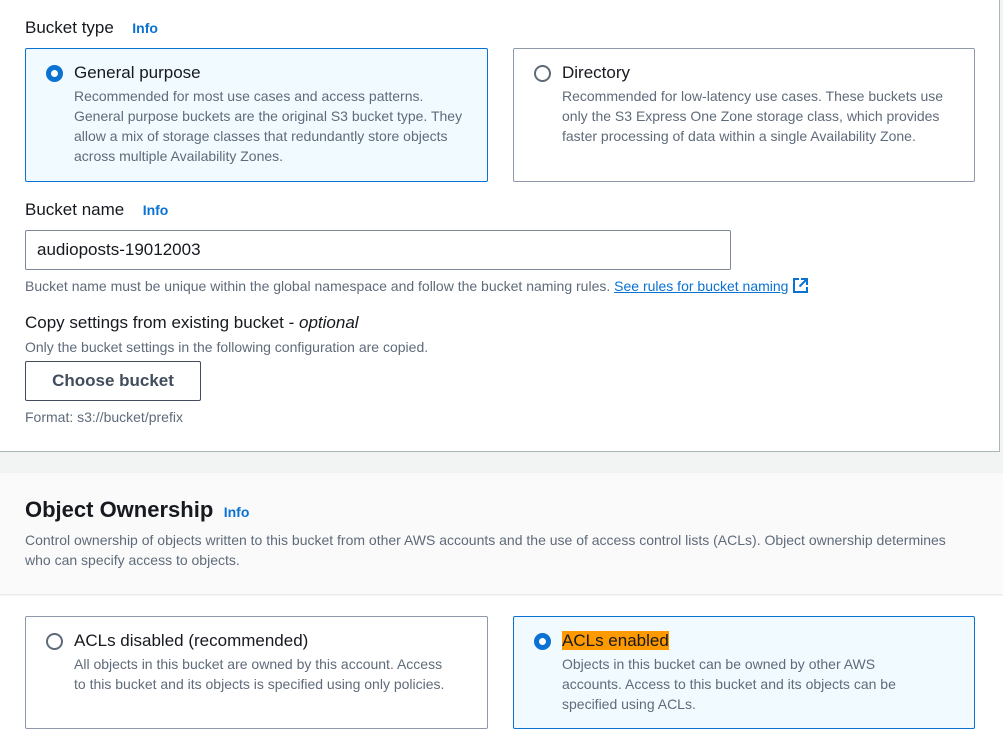  I want to click on bucket-name-input: audioposts-19012003, so click(378, 250).